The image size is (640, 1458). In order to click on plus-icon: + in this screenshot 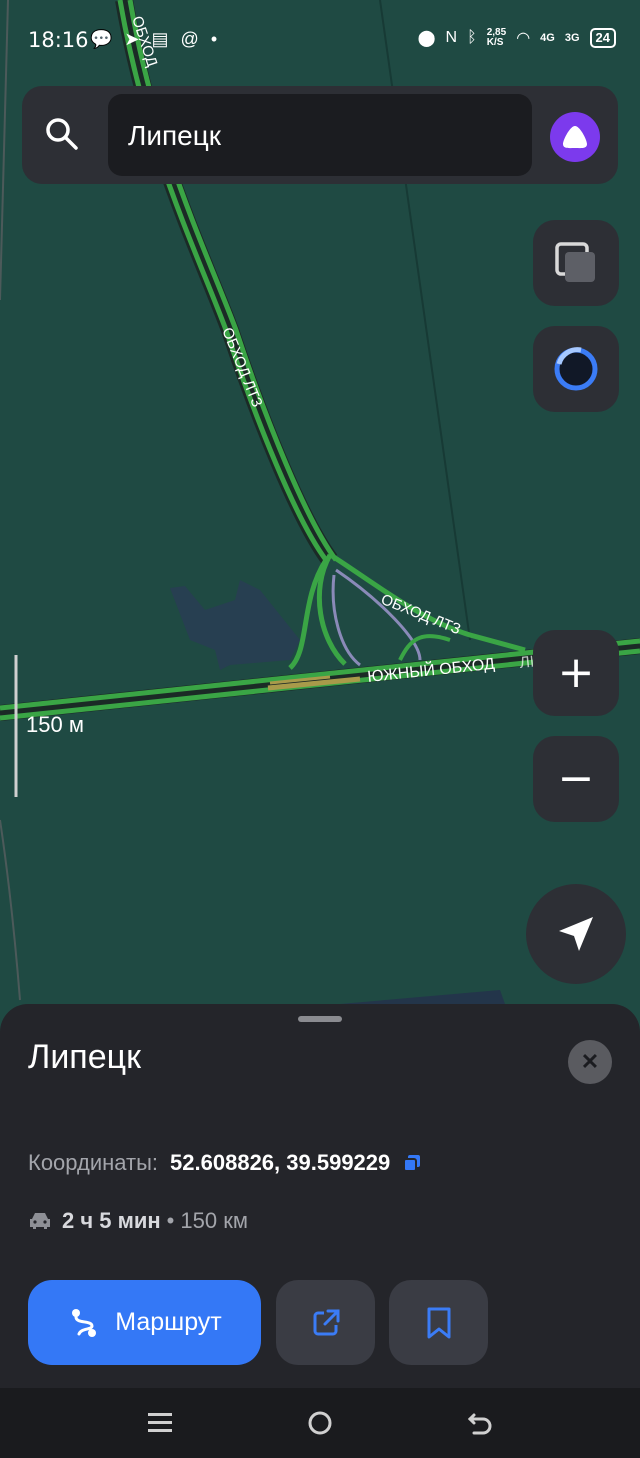, I will do `click(576, 672)`.